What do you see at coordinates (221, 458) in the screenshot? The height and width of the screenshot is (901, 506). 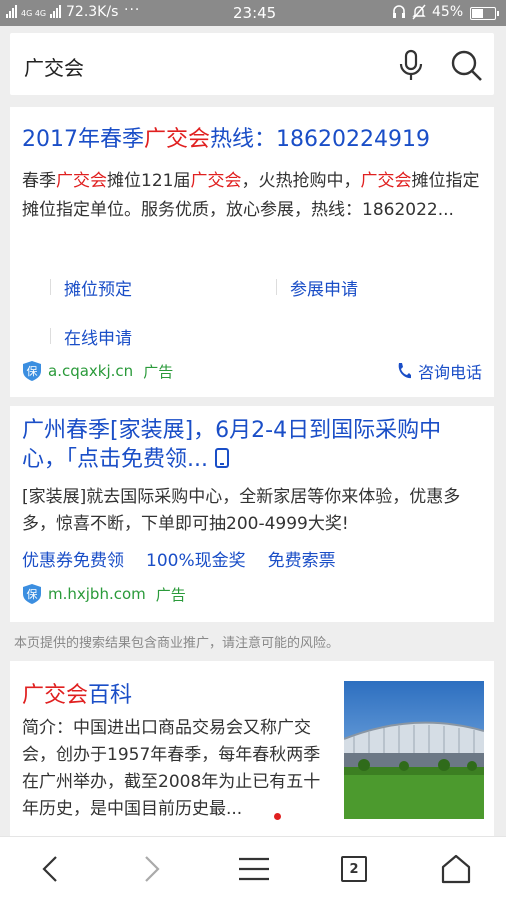 I see `mobile-icon` at bounding box center [221, 458].